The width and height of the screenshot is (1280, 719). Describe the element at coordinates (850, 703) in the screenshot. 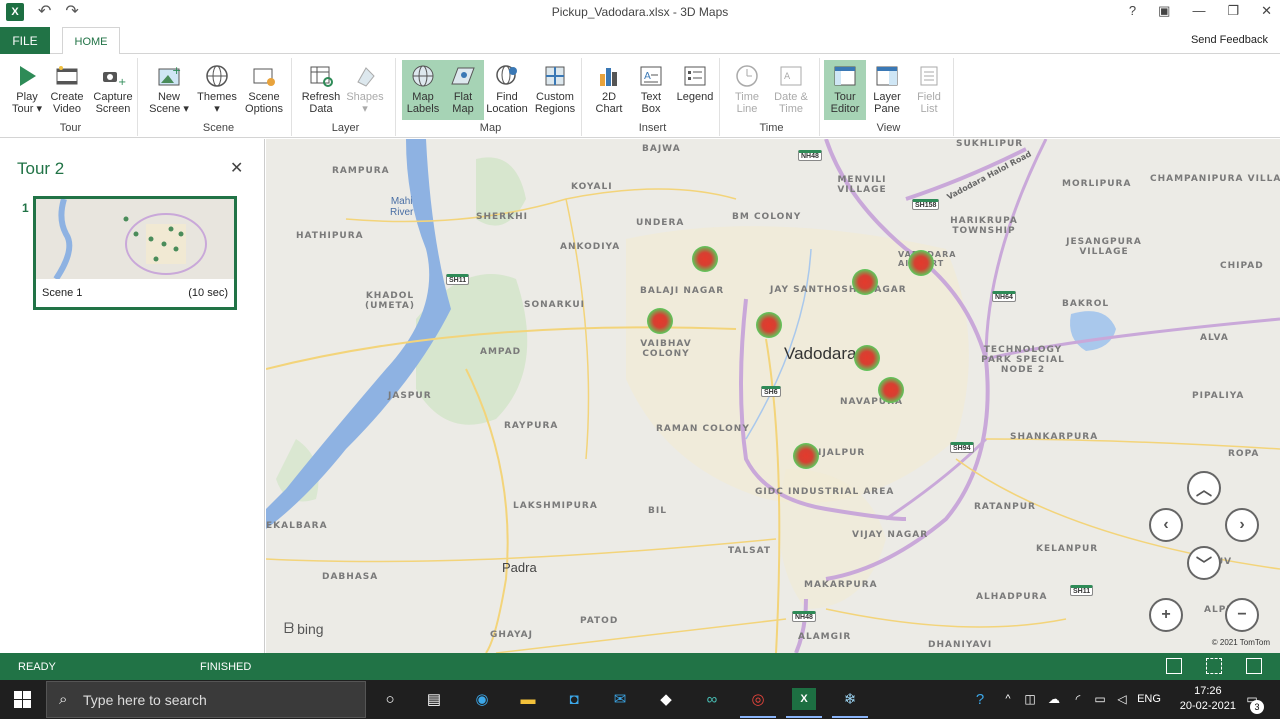

I see `3d-maps-taskbar-icon: ❄` at that location.